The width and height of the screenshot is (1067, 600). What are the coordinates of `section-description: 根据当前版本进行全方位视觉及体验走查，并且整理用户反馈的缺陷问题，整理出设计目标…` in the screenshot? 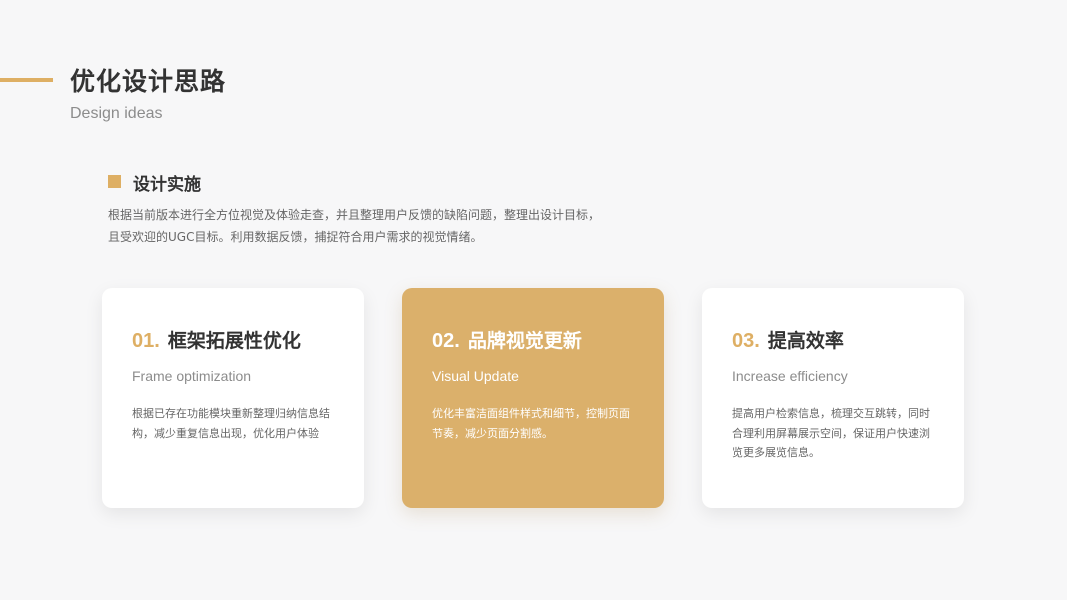 It's located at (378, 226).